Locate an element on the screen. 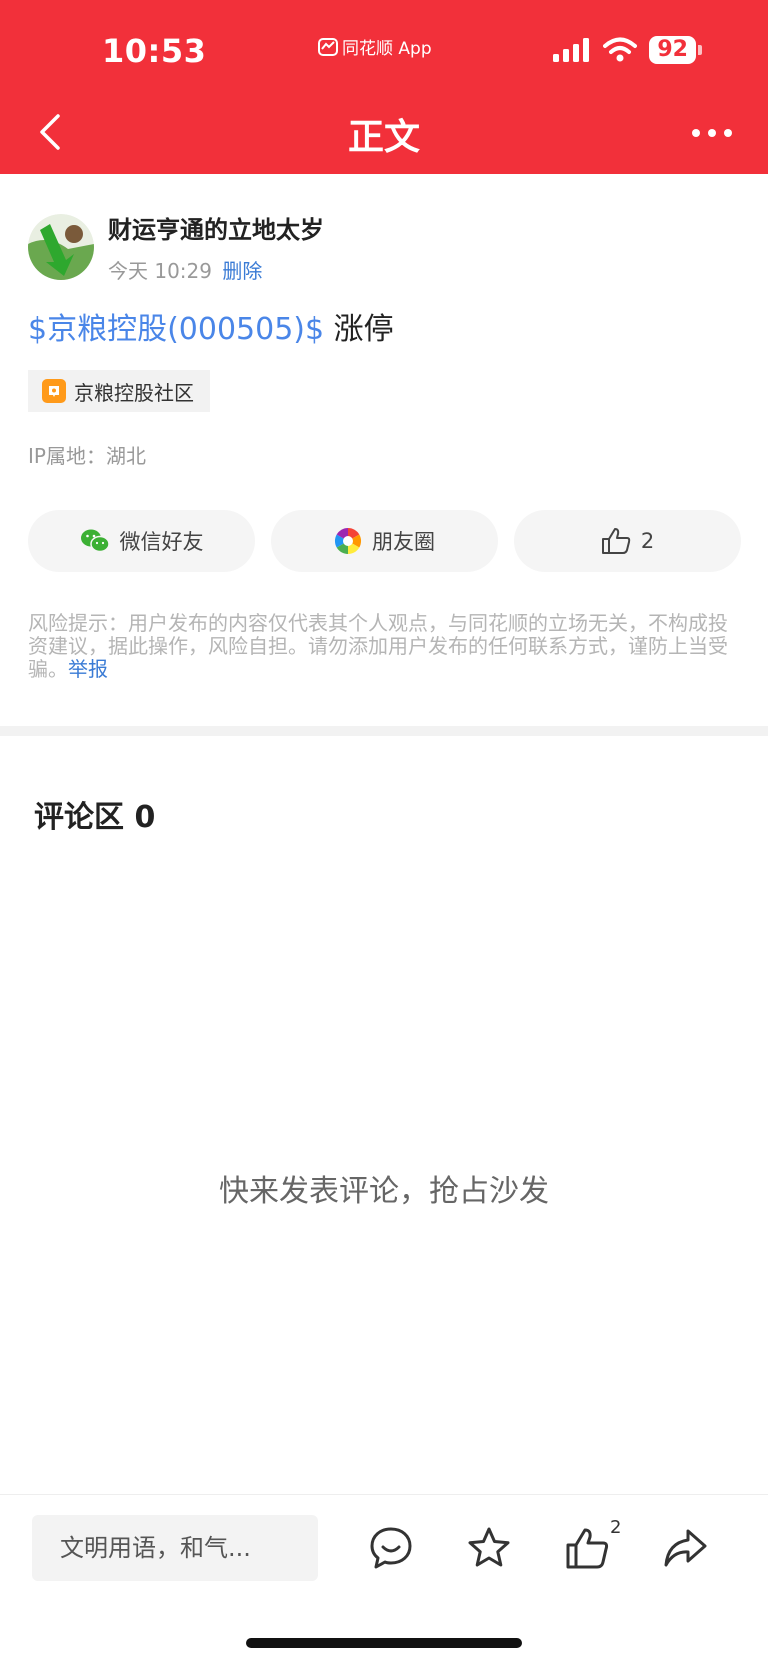 This screenshot has height=1665, width=768. wechat-icon is located at coordinates (95, 541).